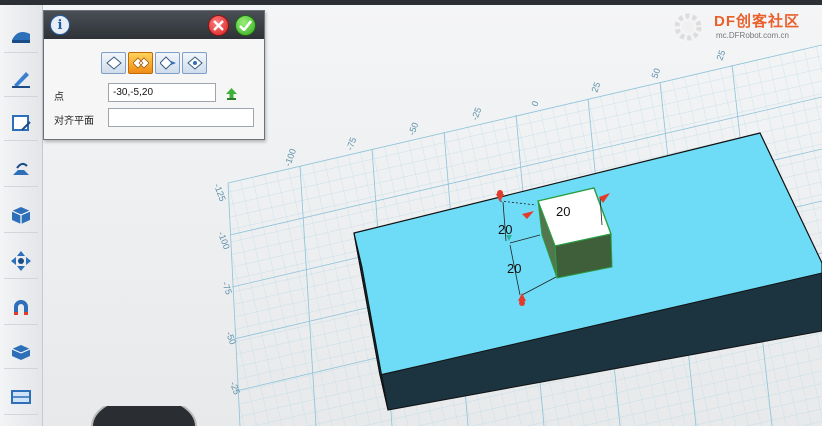 Image resolution: width=822 pixels, height=426 pixels. I want to click on sketch-edit-icon, so click(21, 122).